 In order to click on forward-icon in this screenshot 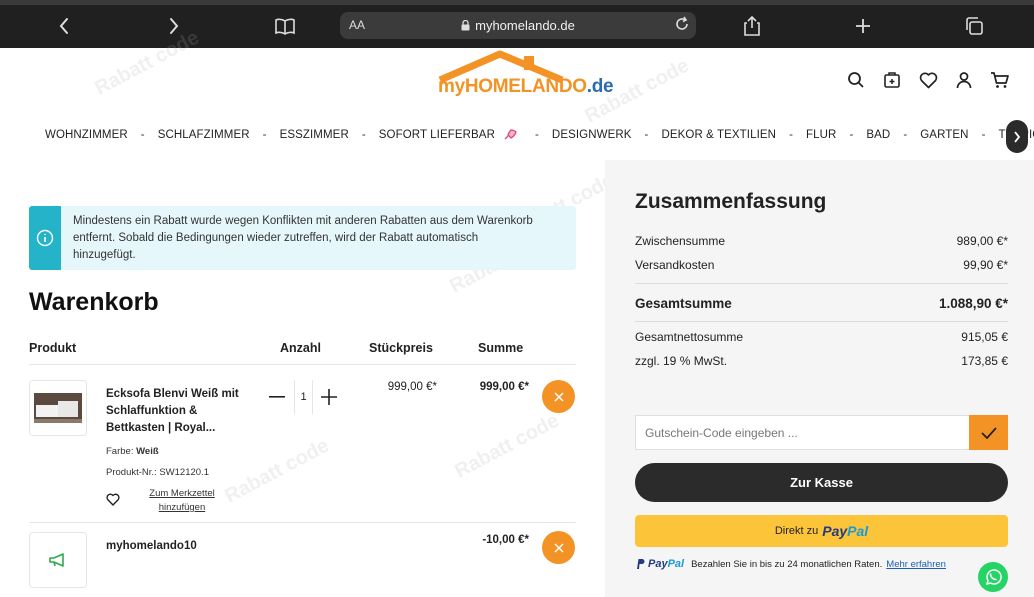, I will do `click(174, 26)`.